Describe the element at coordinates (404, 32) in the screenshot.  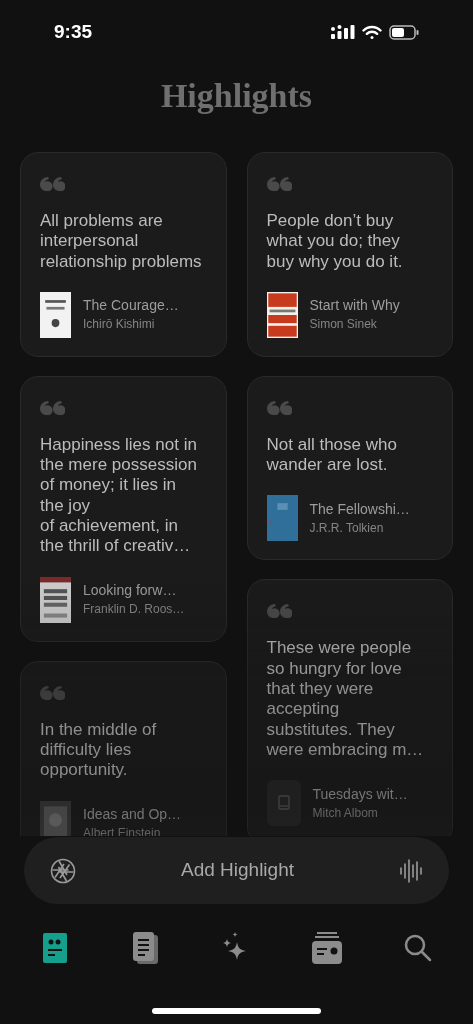
I see `battery-icon` at that location.